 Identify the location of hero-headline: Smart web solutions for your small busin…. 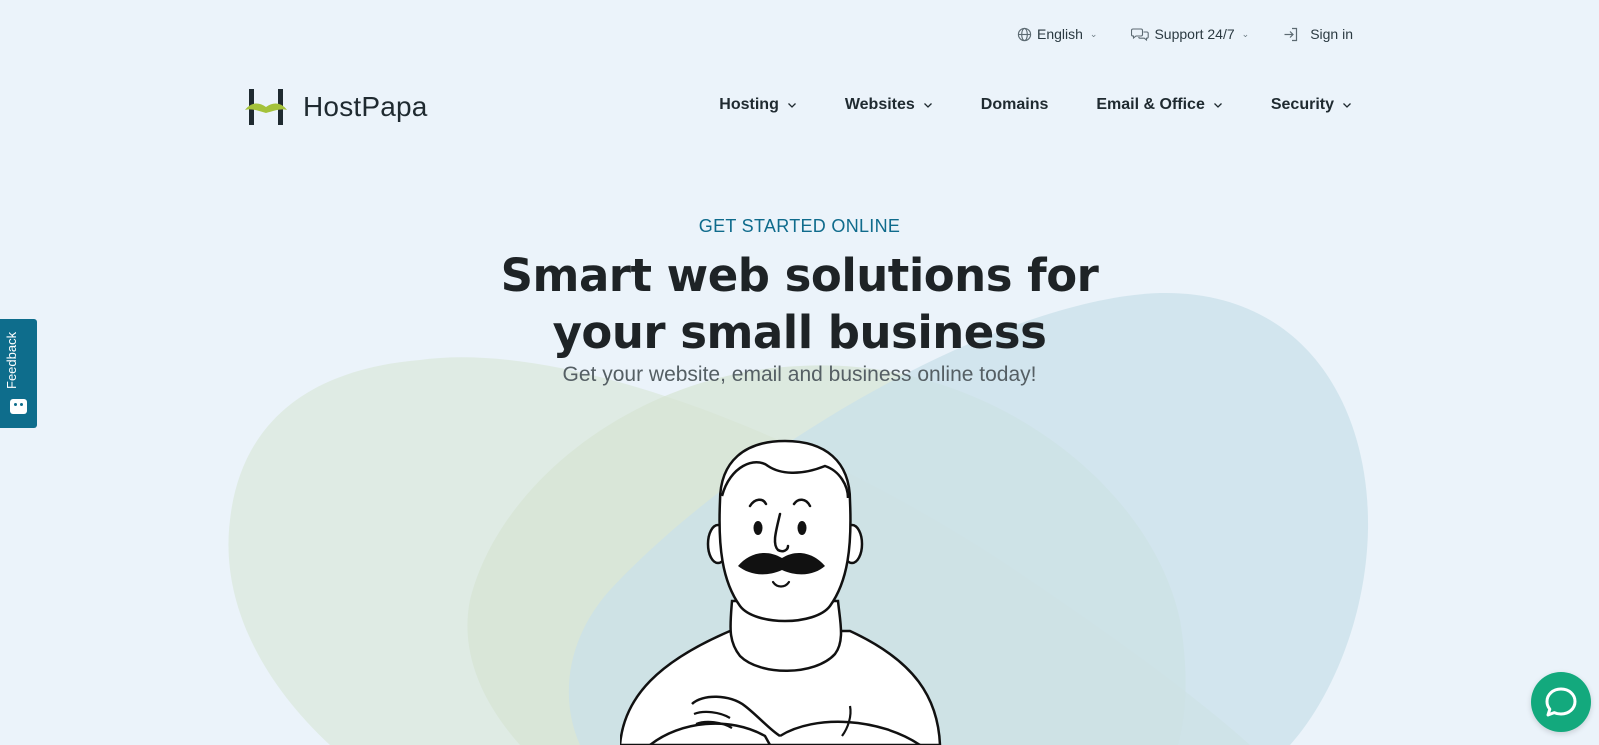
(800, 304).